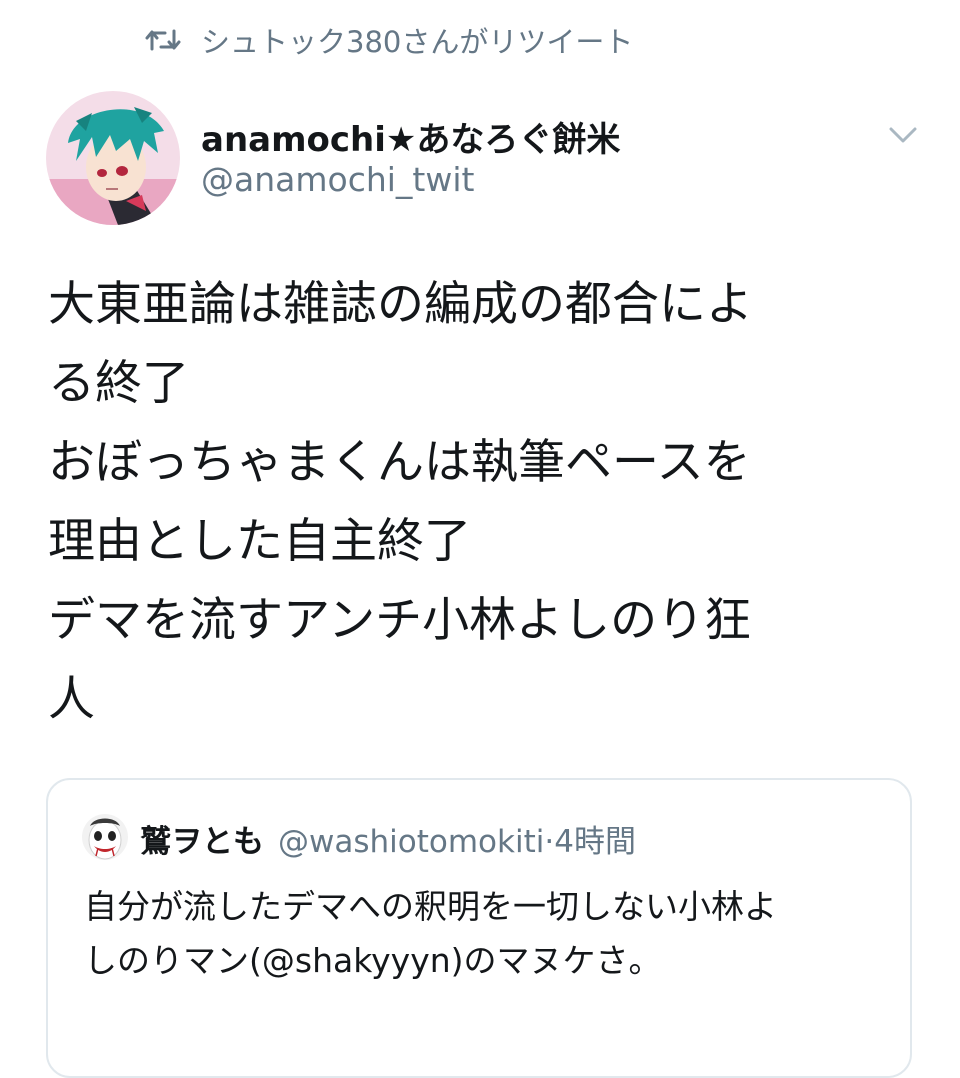 The image size is (960, 1078). I want to click on author-display-name: anamochi★あなろぐ餅米, so click(410, 136).